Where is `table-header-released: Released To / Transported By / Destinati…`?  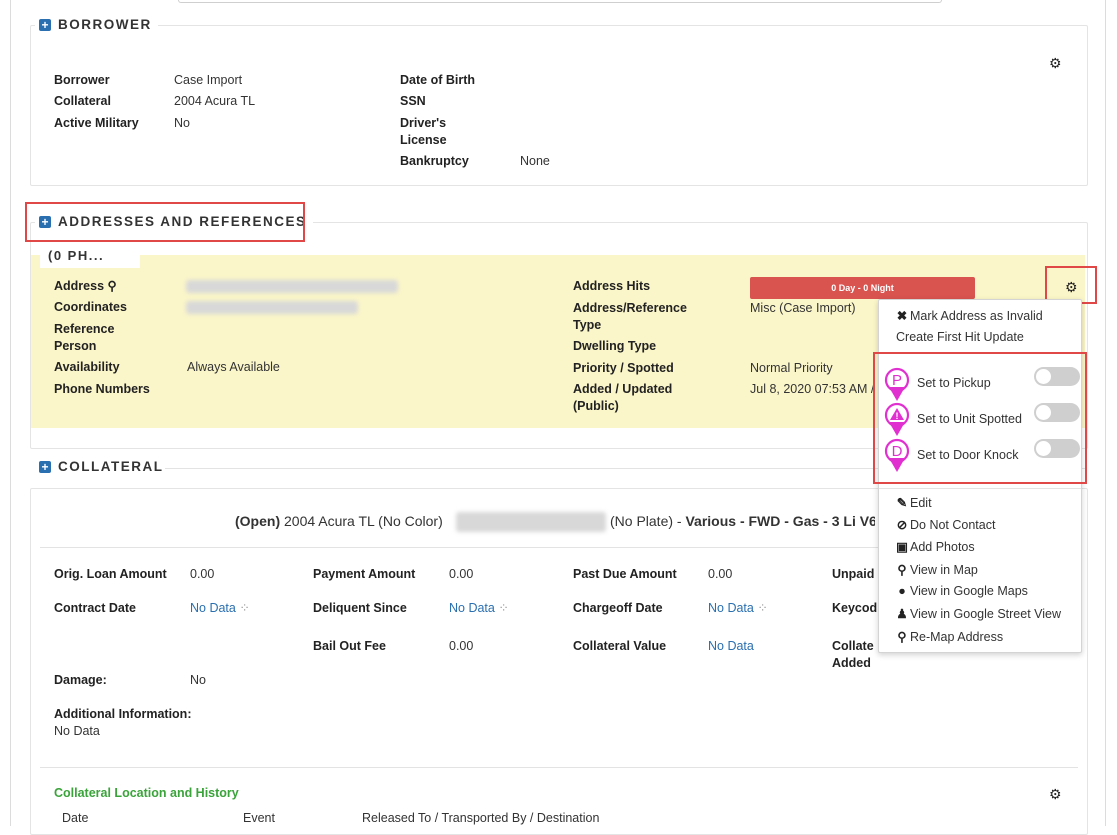
table-header-released: Released To / Transported By / Destinati… is located at coordinates (481, 818).